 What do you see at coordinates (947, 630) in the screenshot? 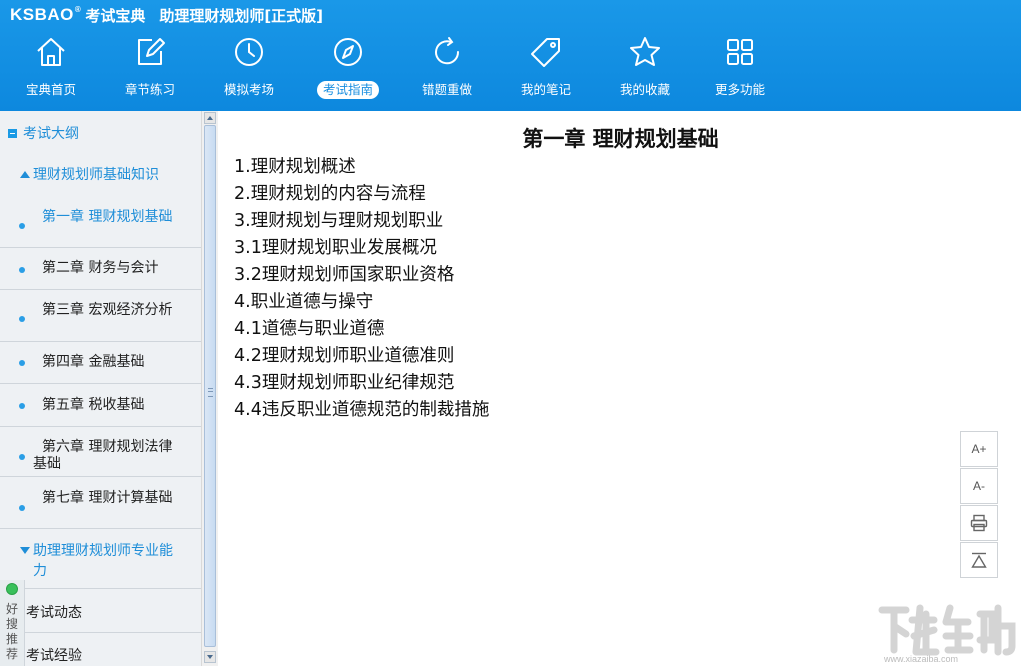
I see `watermark-logo` at bounding box center [947, 630].